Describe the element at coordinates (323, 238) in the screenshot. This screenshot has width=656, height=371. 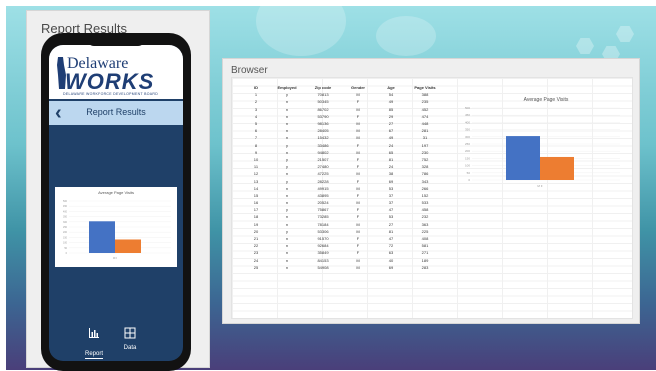
I see `table-cell: 91570` at that location.